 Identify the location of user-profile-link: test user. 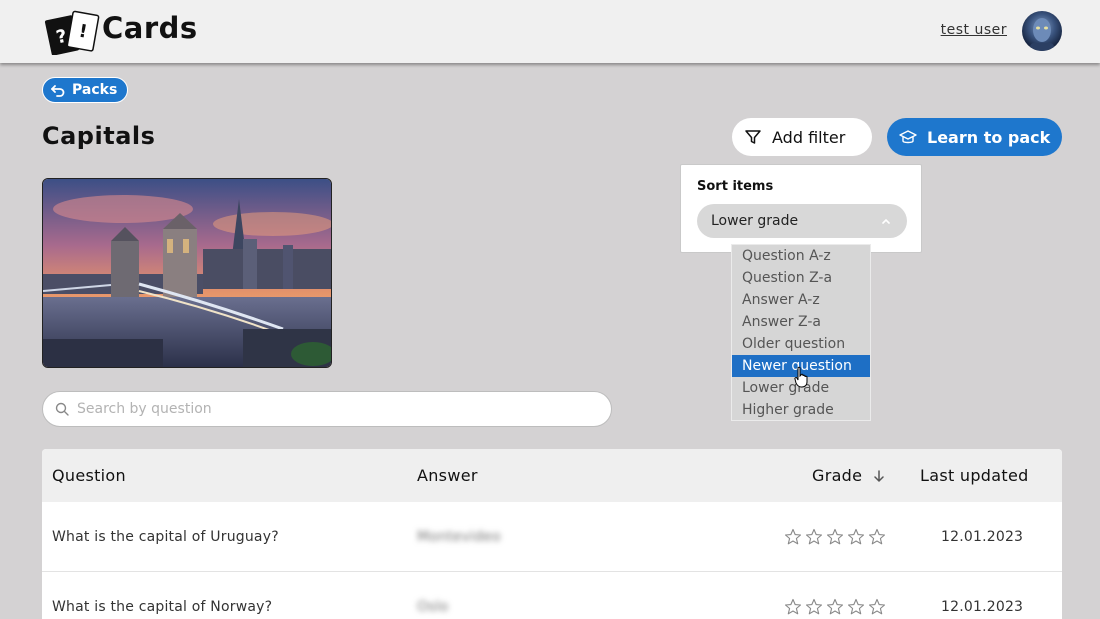
(974, 30).